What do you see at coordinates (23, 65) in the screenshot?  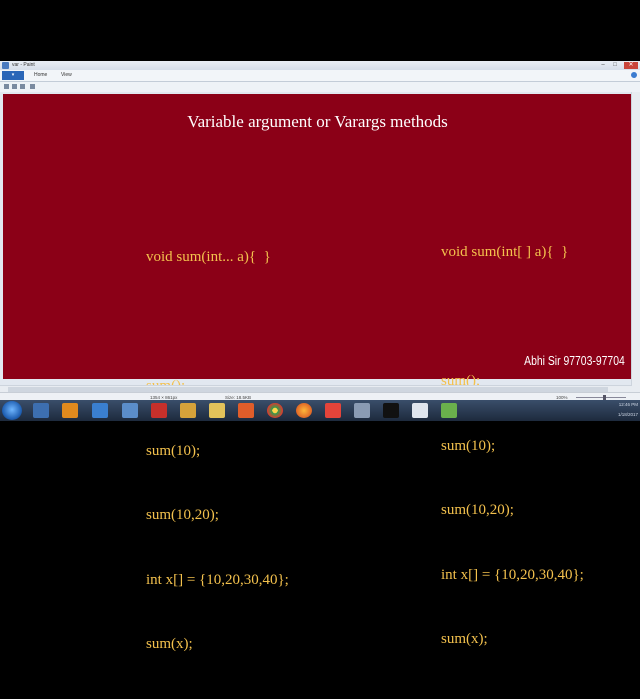 I see `window-title: var - Paint` at bounding box center [23, 65].